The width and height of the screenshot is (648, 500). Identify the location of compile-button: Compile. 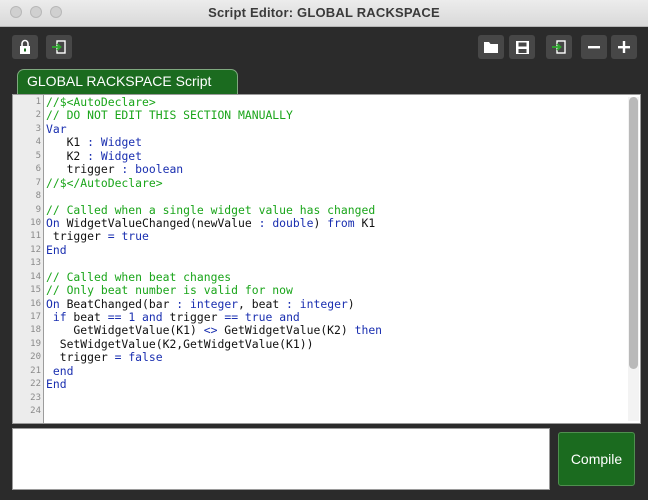
(596, 459).